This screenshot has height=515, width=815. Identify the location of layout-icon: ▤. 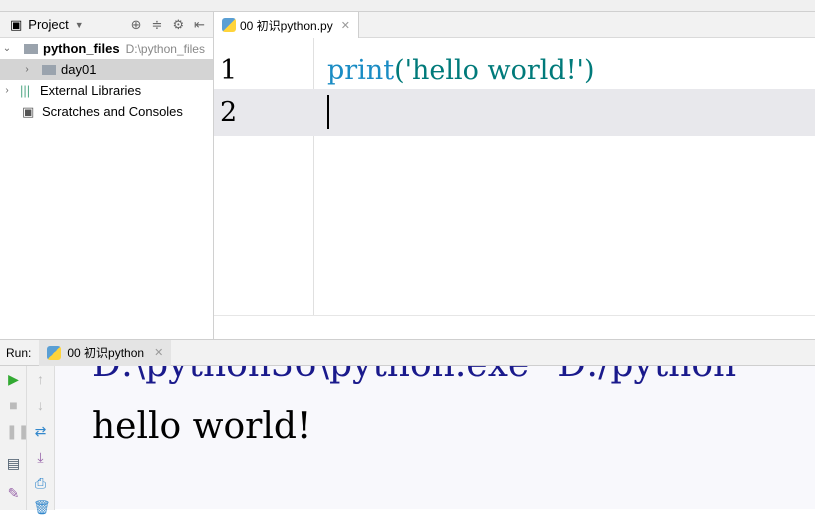
(13, 463).